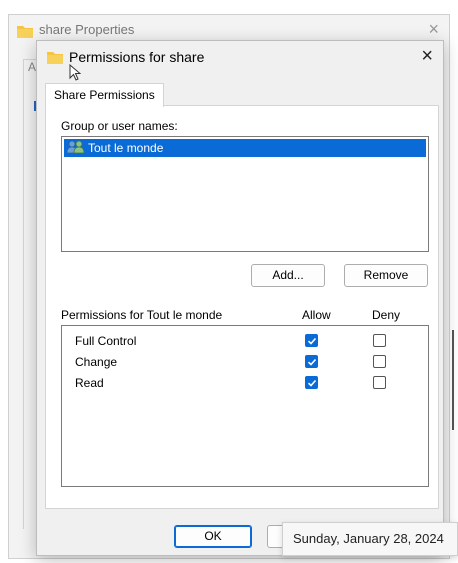  What do you see at coordinates (75, 74) in the screenshot?
I see `mouse-pointer-icon` at bounding box center [75, 74].